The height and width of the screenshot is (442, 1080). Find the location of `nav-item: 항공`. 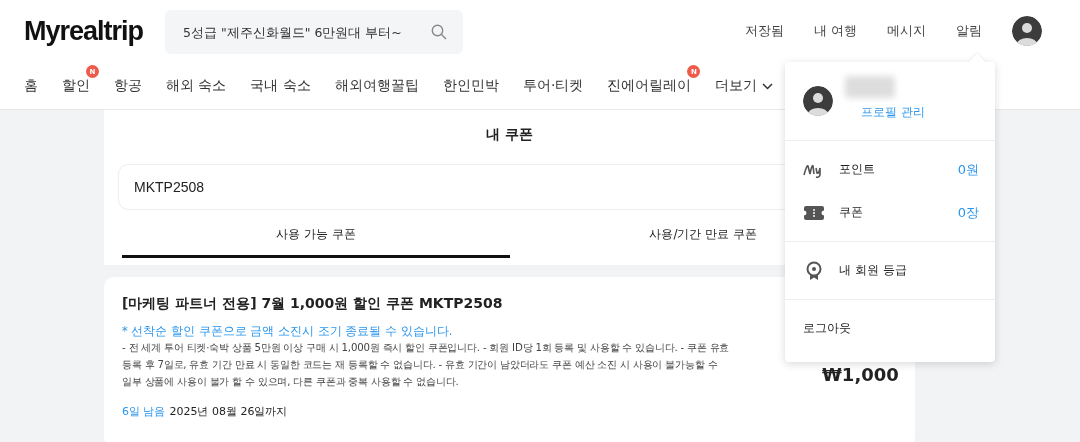

nav-item: 항공 is located at coordinates (128, 86).